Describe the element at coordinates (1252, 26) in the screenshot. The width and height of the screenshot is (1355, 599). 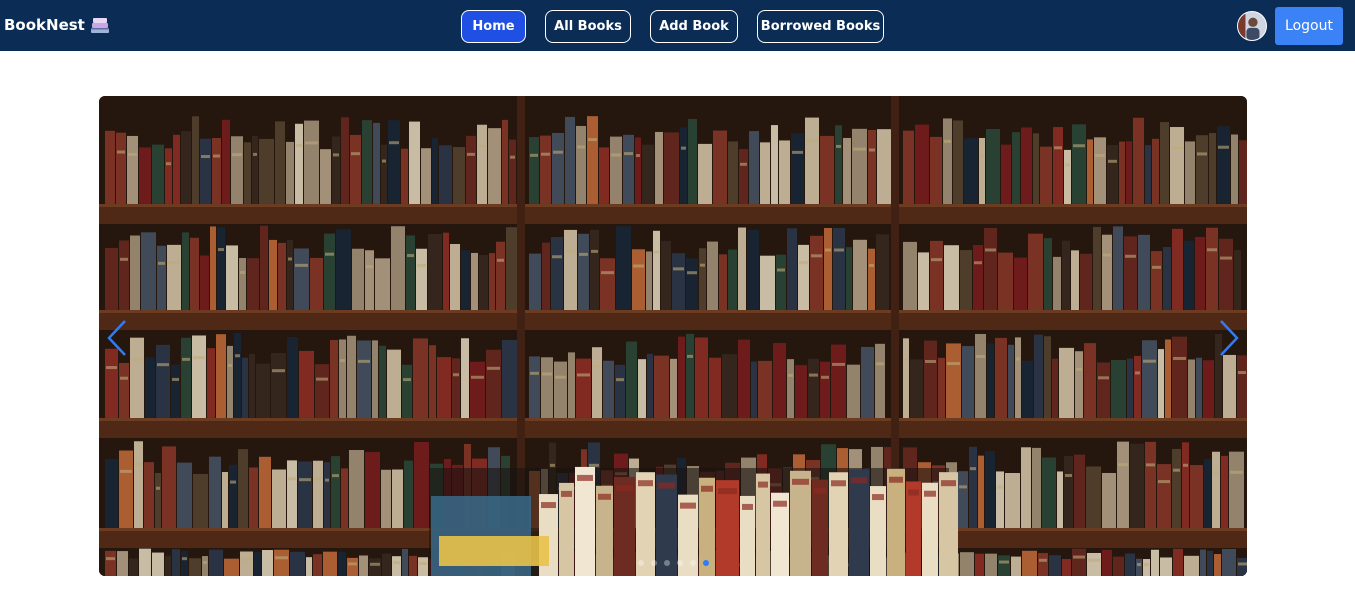
I see `user-avatar-icon` at that location.